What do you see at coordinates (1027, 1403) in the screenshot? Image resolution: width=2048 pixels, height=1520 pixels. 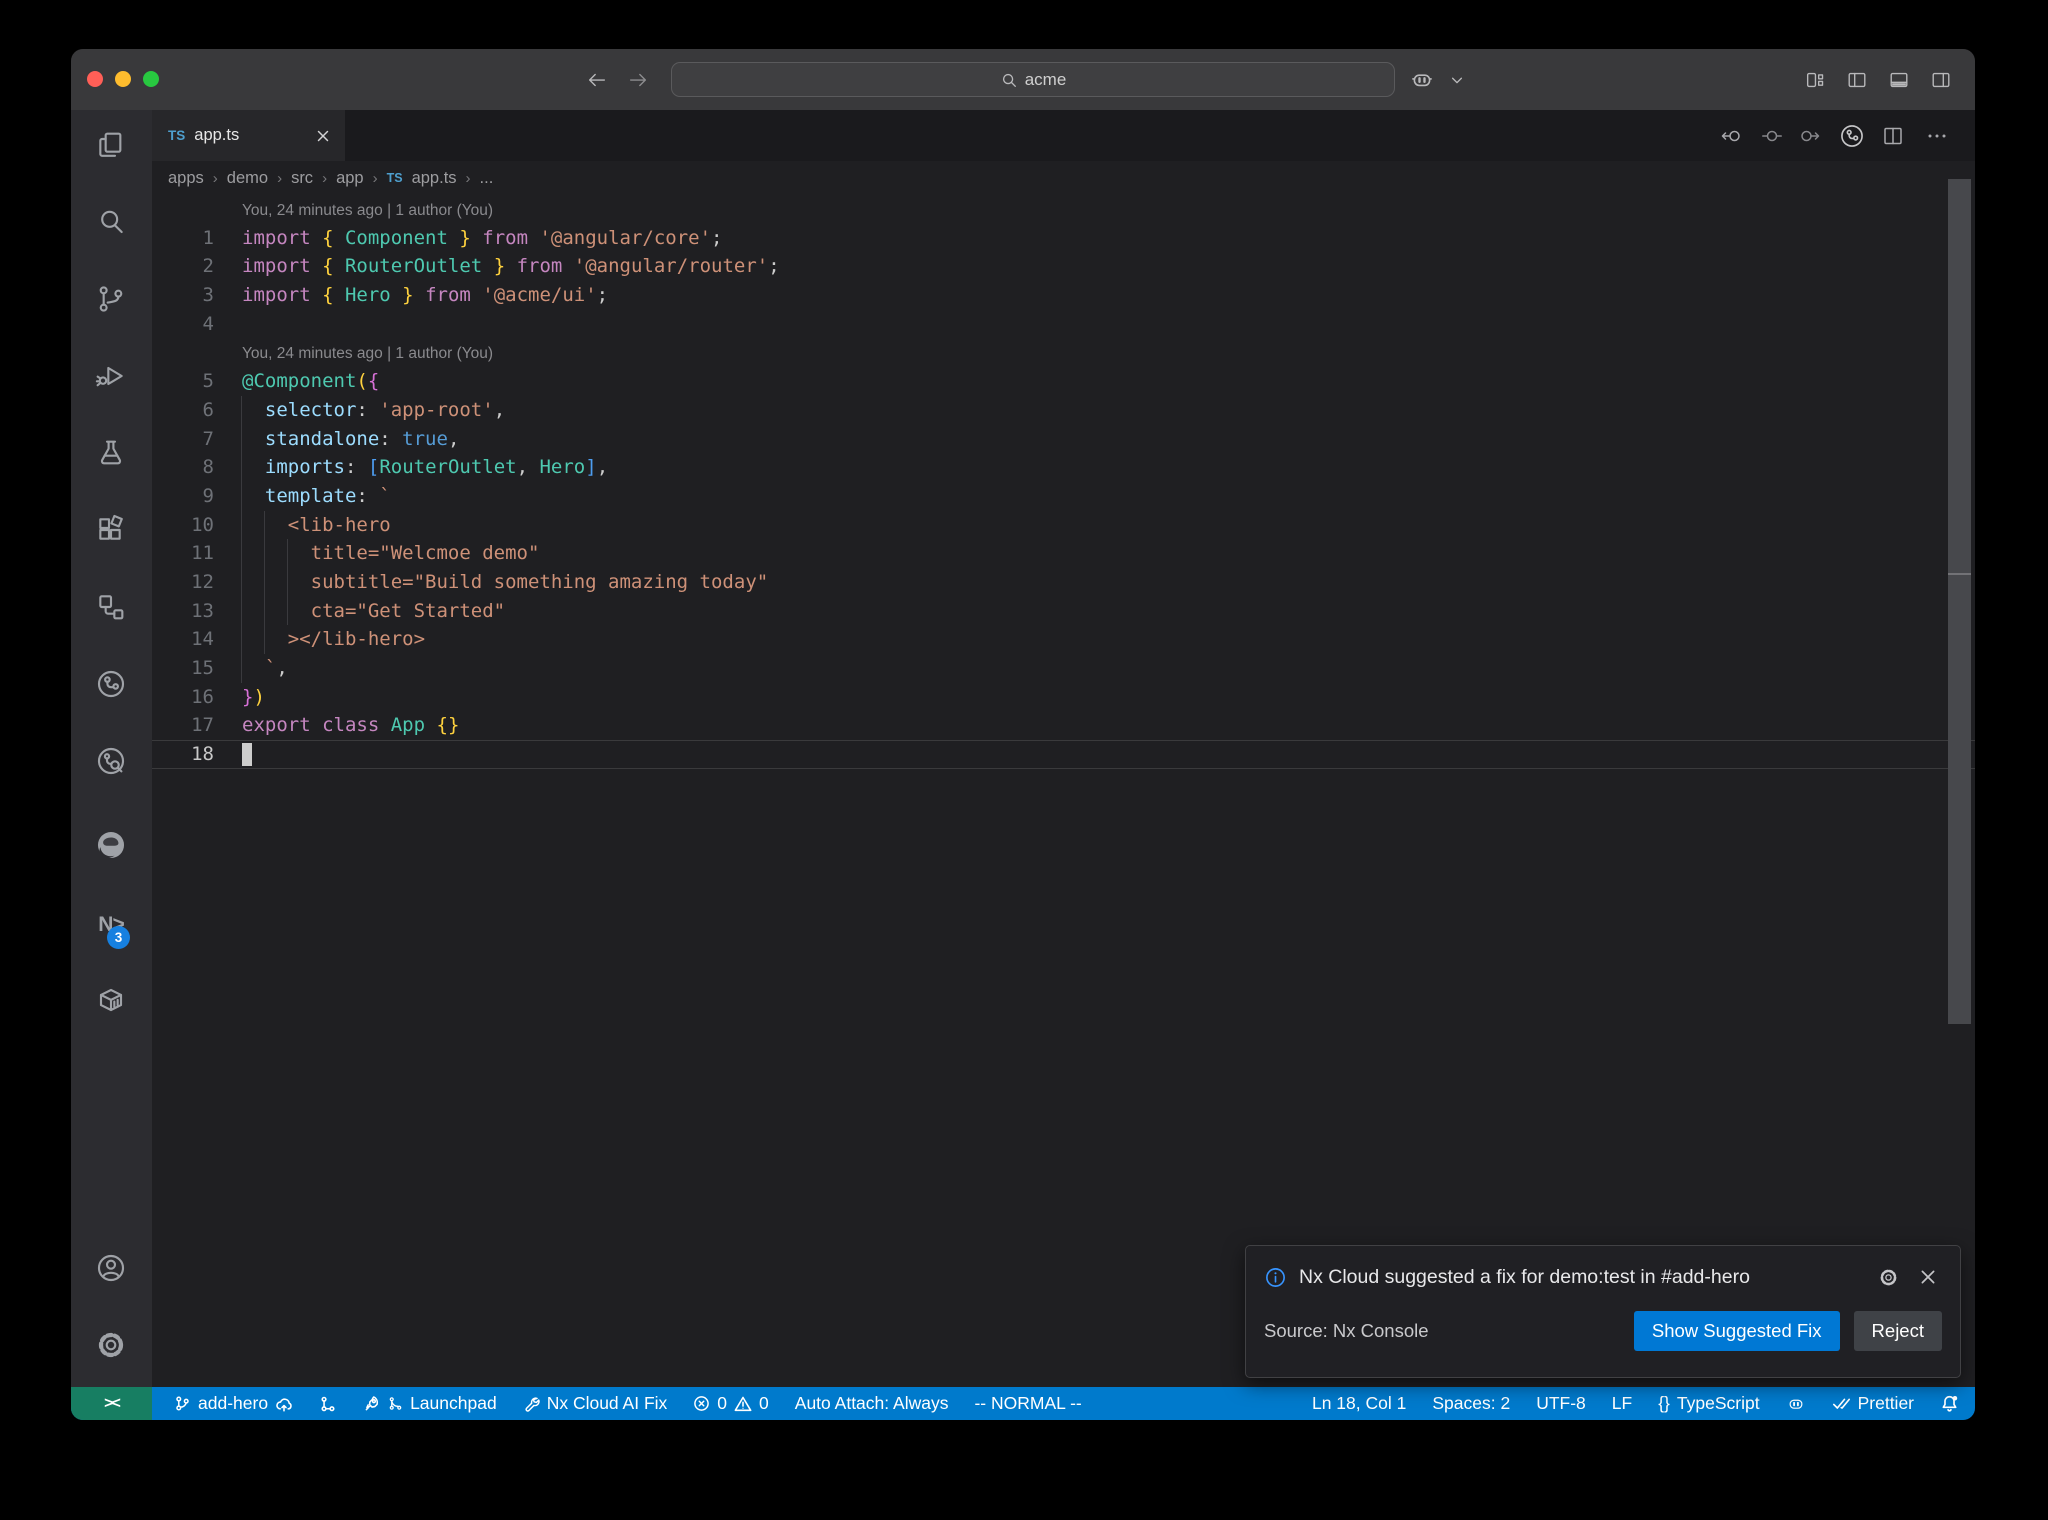 I see `vim-mode-item: -- NORMAL --` at bounding box center [1027, 1403].